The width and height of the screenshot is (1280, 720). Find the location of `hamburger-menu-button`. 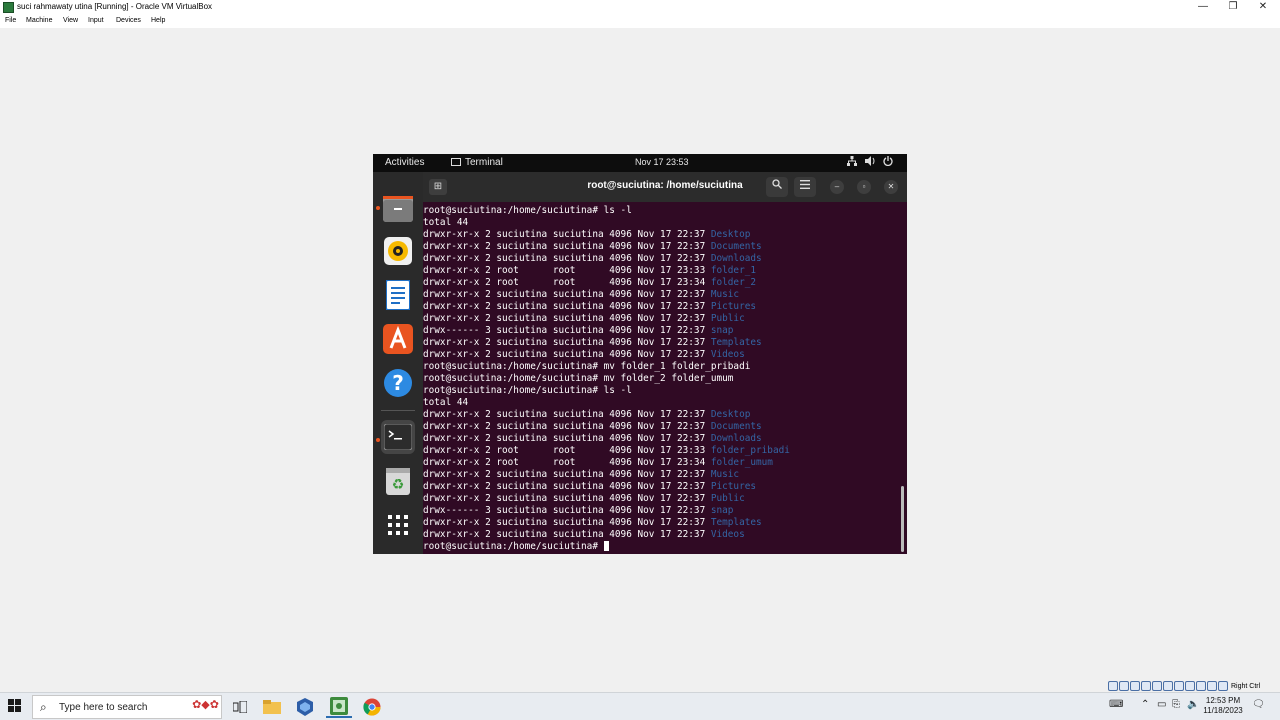

hamburger-menu-button is located at coordinates (805, 187).